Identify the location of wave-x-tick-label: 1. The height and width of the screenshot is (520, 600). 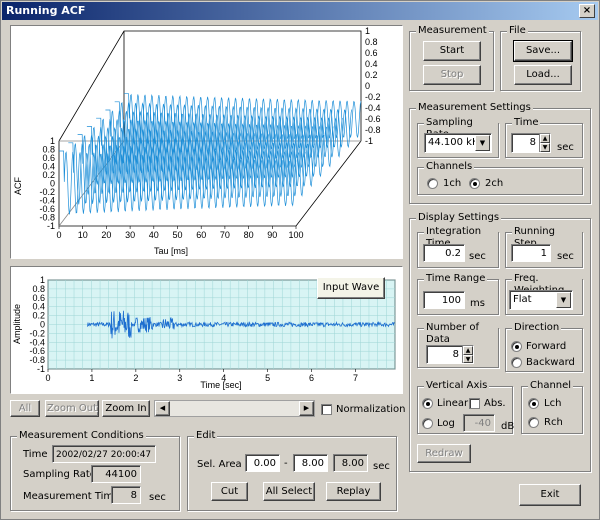
(91, 378).